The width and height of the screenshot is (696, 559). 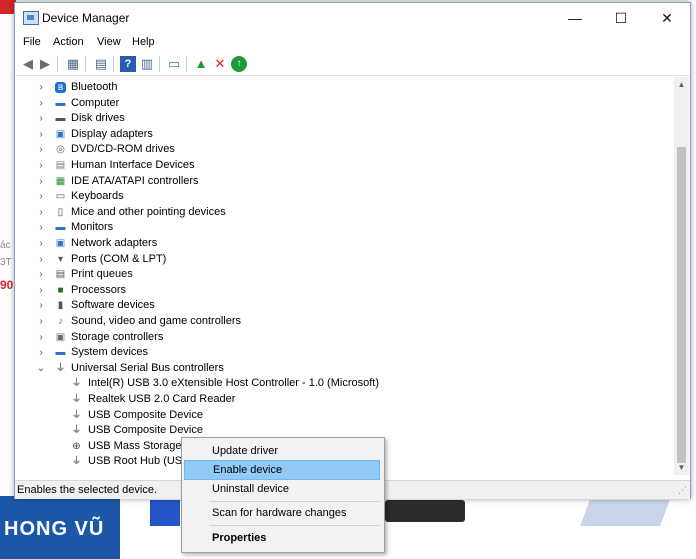 I want to click on monitor-icon: ▭, so click(x=174, y=64).